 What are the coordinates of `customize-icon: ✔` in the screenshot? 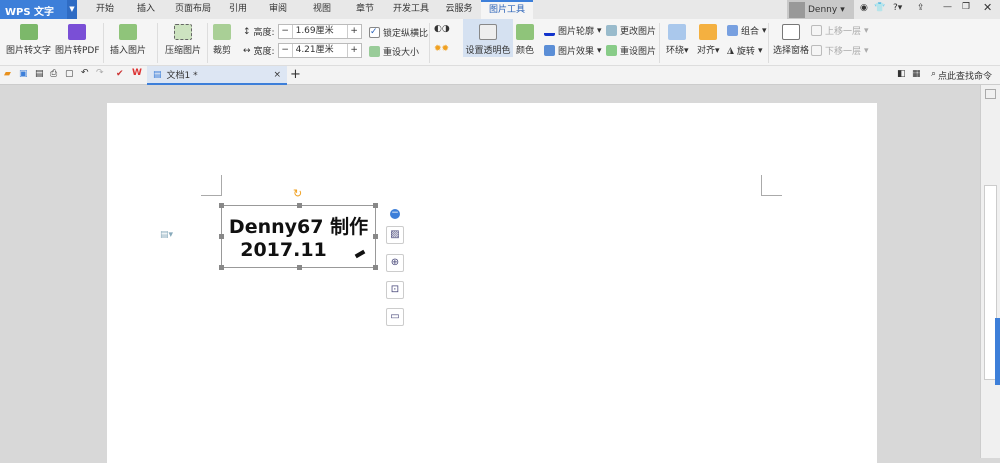 It's located at (120, 74).